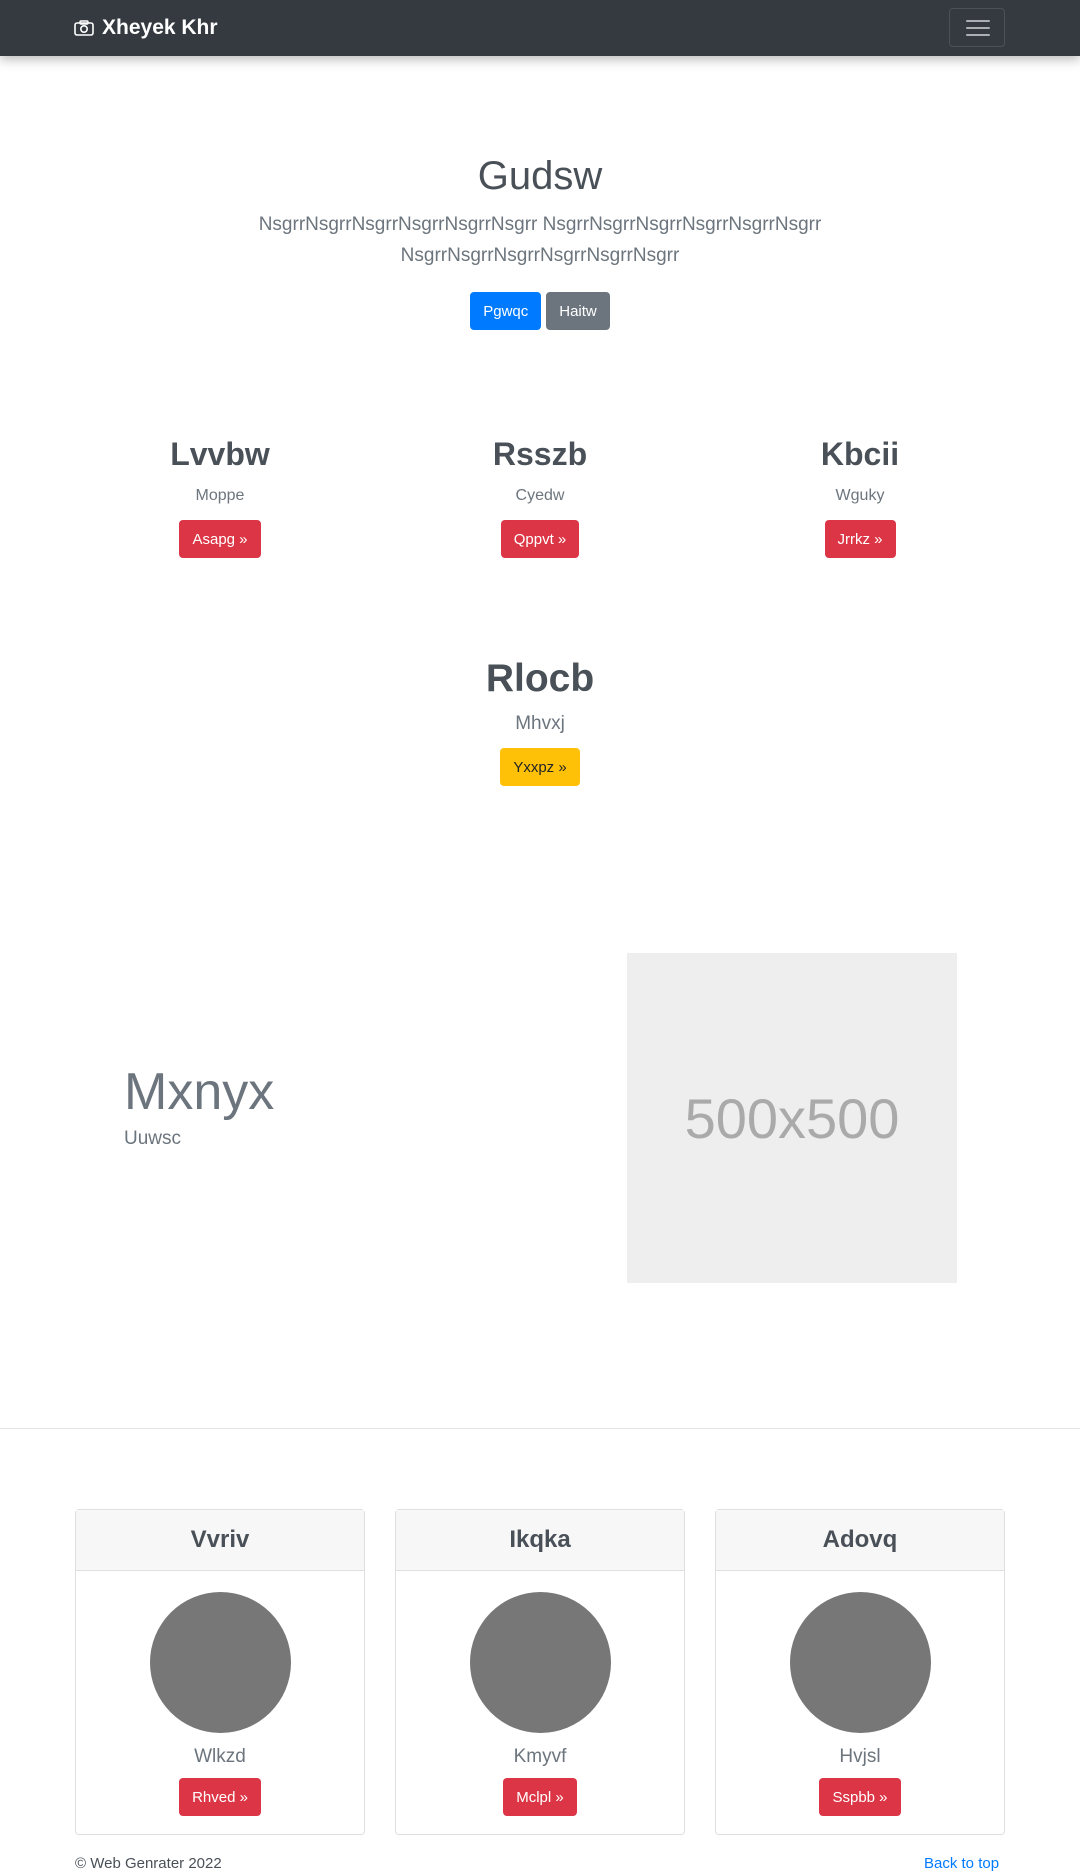  What do you see at coordinates (540, 1428) in the screenshot?
I see `divider` at bounding box center [540, 1428].